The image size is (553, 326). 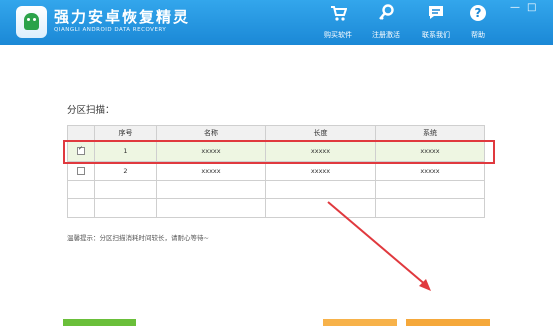 I want to click on annotation-arrow, so click(x=379, y=246).